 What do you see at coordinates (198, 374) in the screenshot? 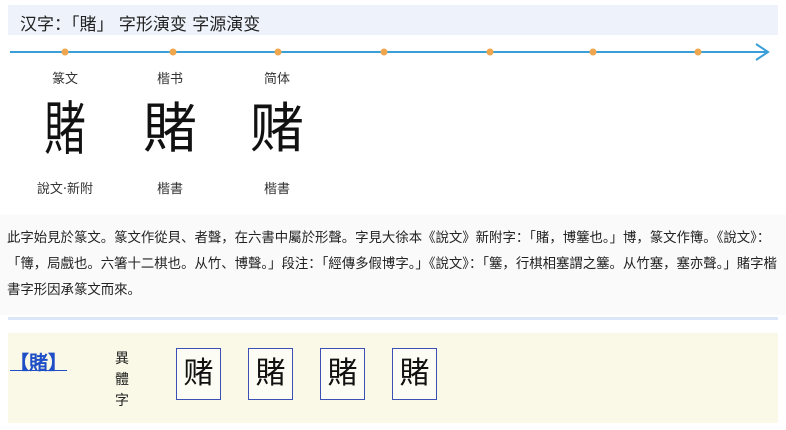
I see `variant-box: 赌` at bounding box center [198, 374].